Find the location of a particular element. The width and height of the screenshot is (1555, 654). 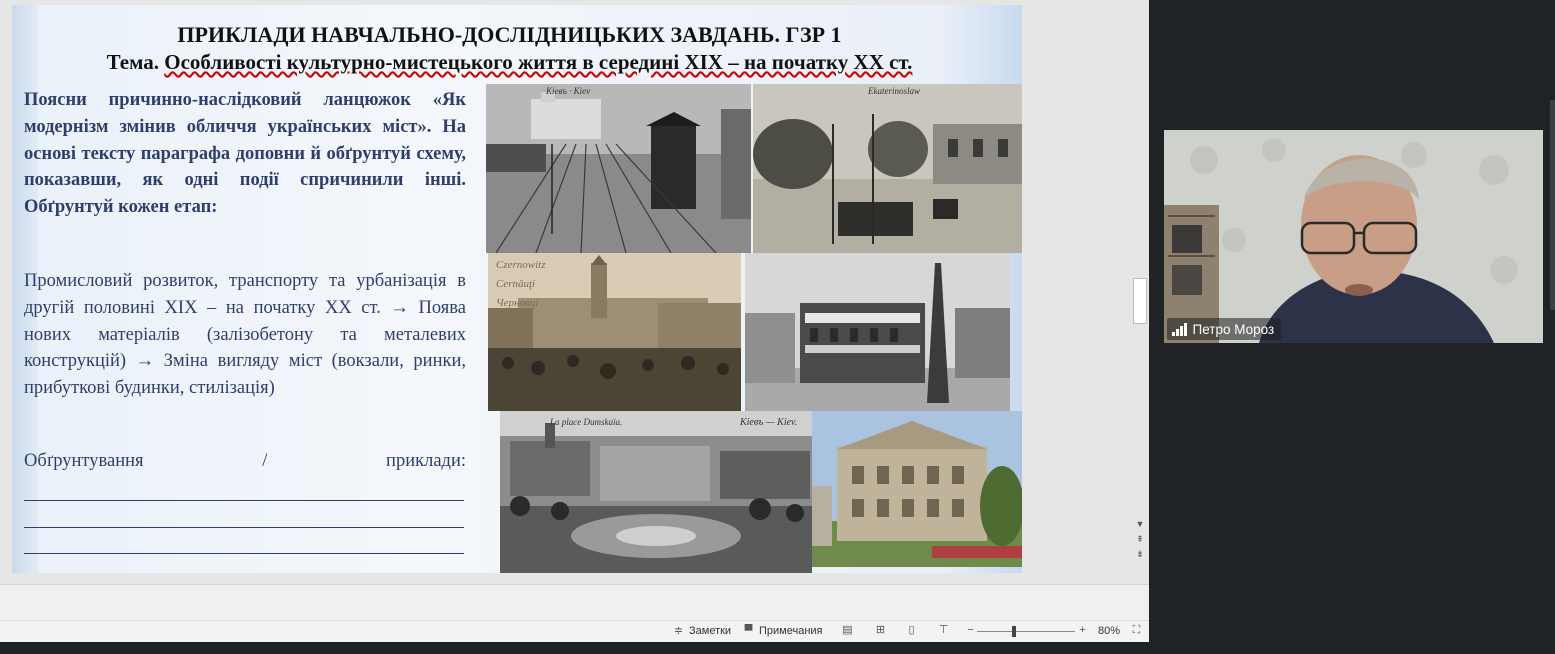

participant-video is located at coordinates (1353, 236).